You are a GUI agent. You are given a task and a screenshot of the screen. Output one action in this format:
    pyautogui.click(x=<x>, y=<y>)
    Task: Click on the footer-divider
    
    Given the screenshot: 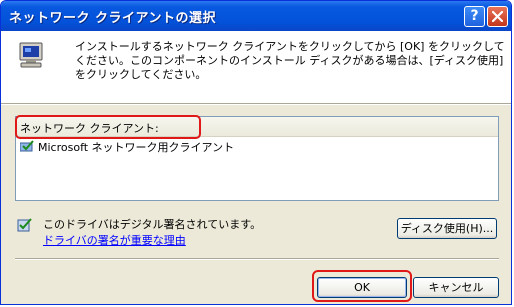 What is the action you would take?
    pyautogui.click(x=257, y=259)
    